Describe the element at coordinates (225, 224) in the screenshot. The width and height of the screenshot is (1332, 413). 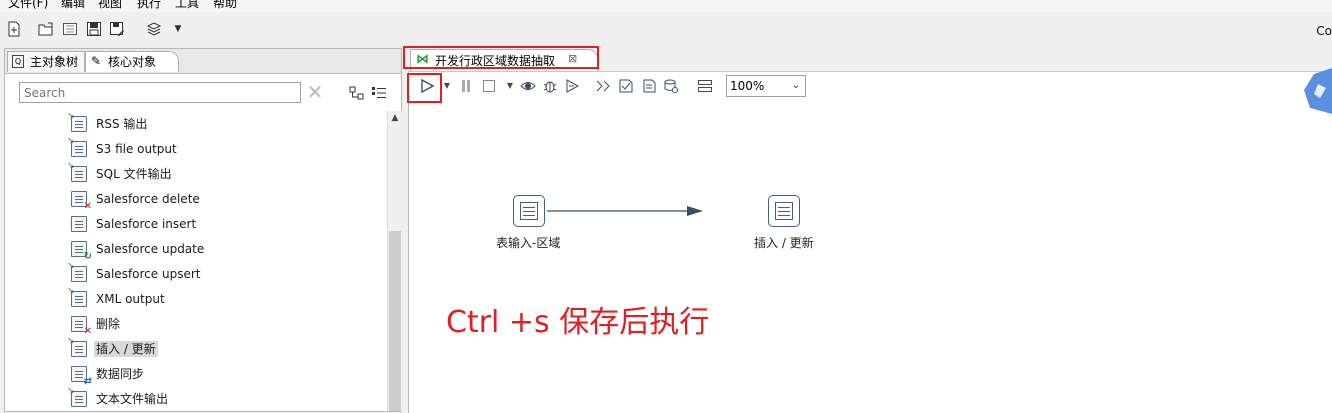
I see `list-item: Salesforce insert` at that location.